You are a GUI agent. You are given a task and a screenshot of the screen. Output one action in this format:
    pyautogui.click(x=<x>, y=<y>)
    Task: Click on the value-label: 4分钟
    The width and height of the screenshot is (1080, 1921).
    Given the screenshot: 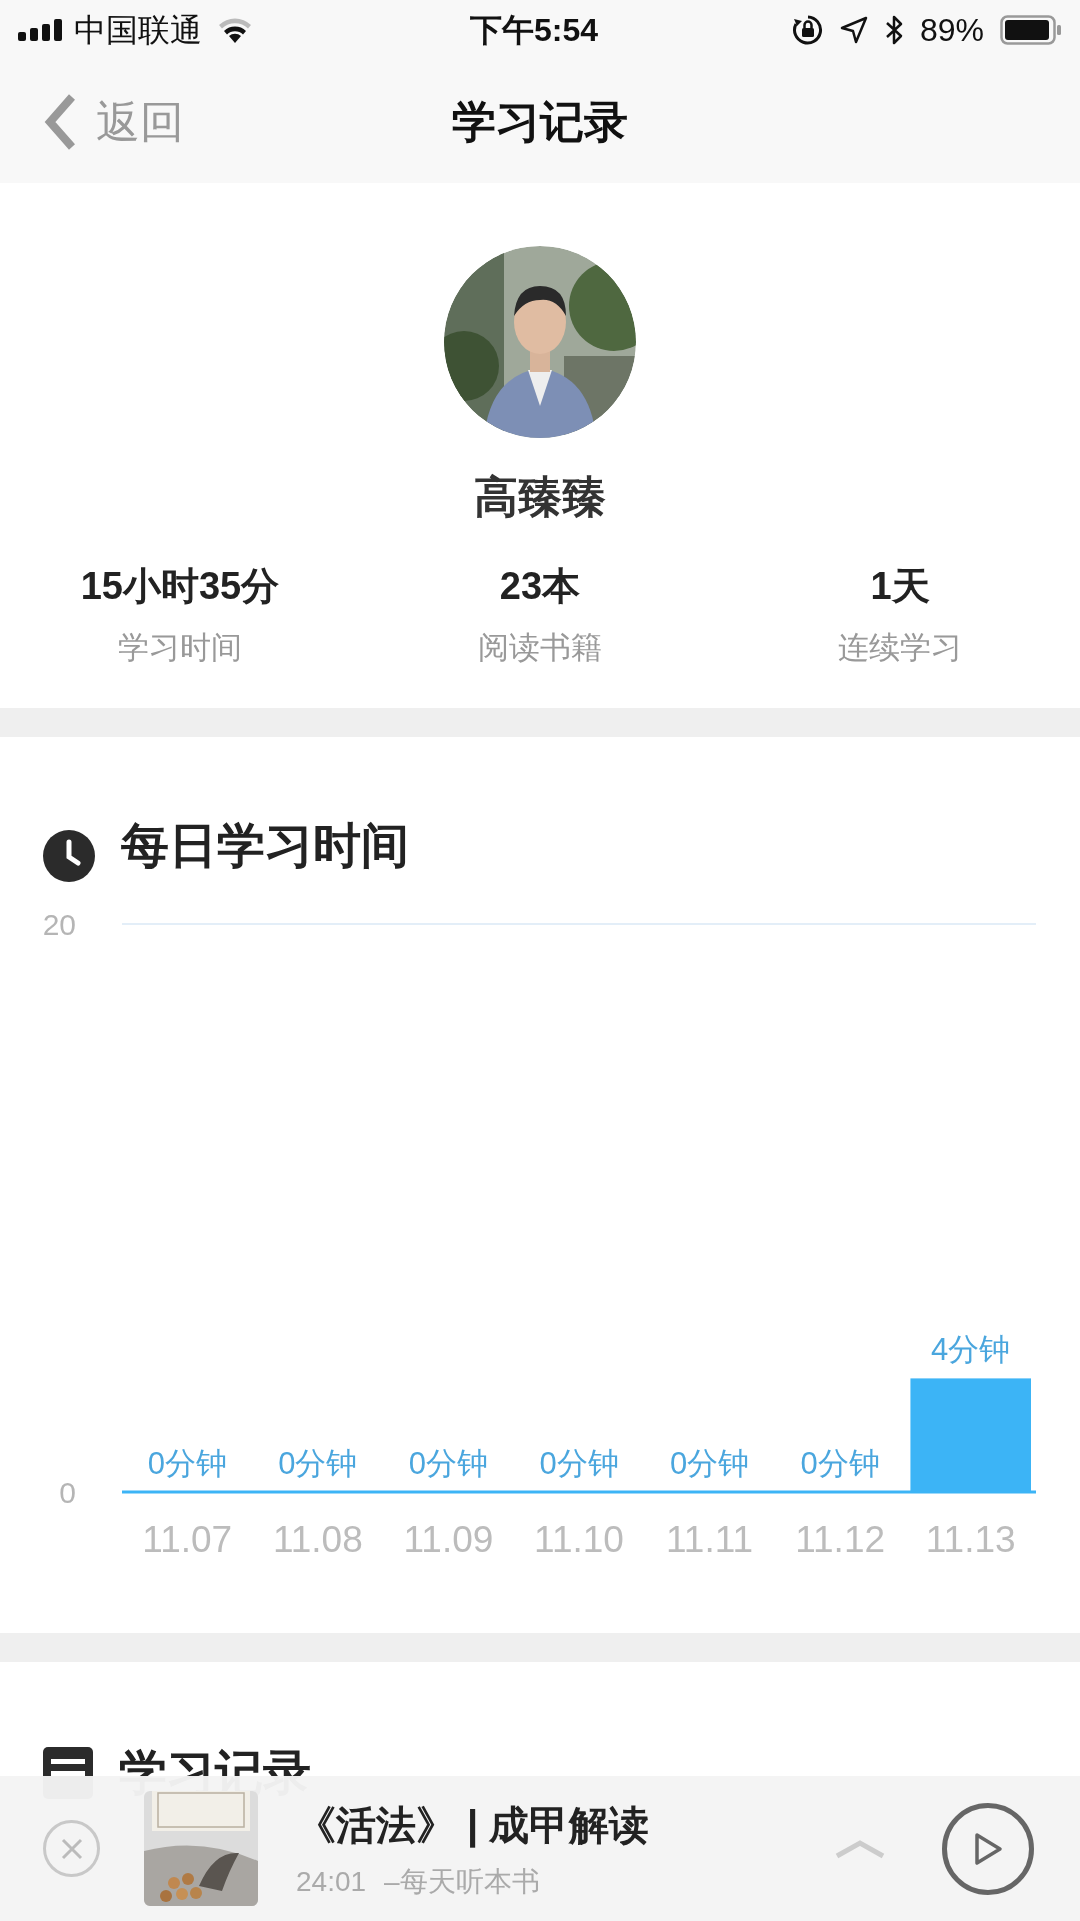 What is the action you would take?
    pyautogui.click(x=971, y=1350)
    